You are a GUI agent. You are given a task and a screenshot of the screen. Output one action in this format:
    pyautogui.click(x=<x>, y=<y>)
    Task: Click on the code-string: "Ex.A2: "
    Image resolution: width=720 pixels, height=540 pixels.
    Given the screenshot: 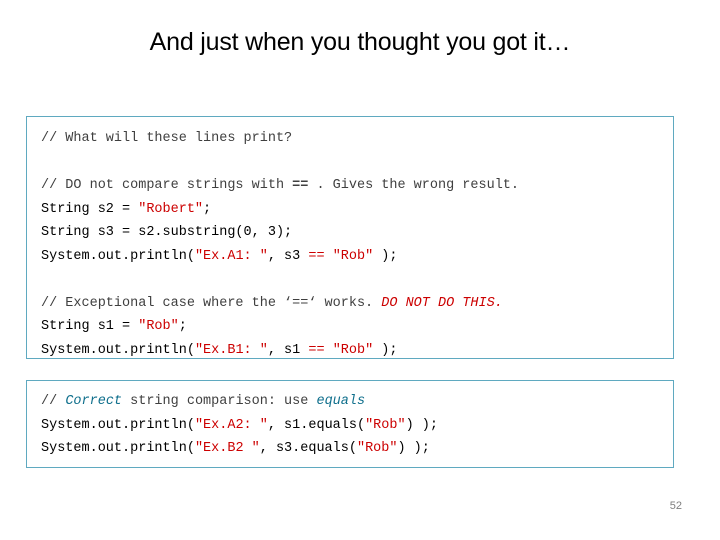 What is the action you would take?
    pyautogui.click(x=231, y=425)
    